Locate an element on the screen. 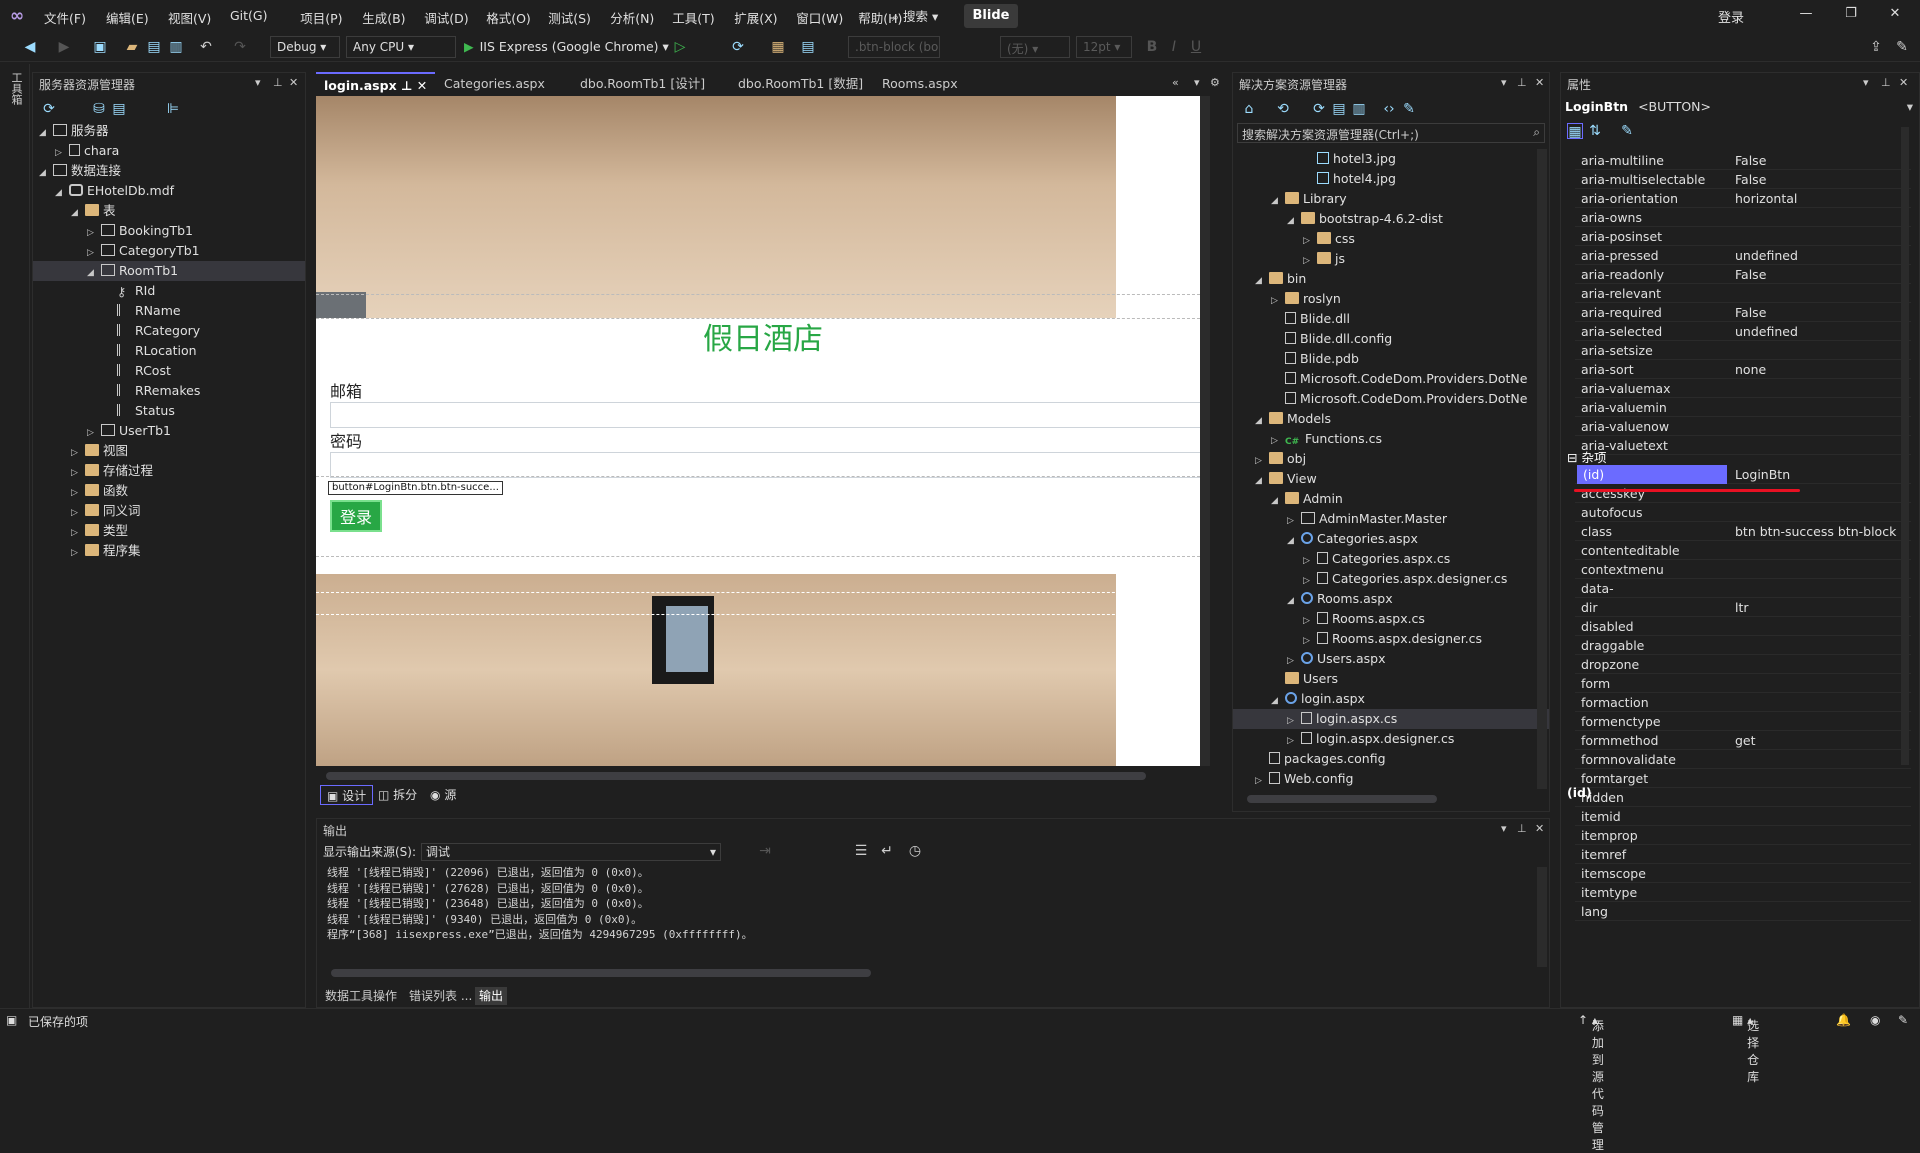 The height and width of the screenshot is (1153, 1920). property-row: aria-orientation horizontal is located at coordinates (1743, 198).